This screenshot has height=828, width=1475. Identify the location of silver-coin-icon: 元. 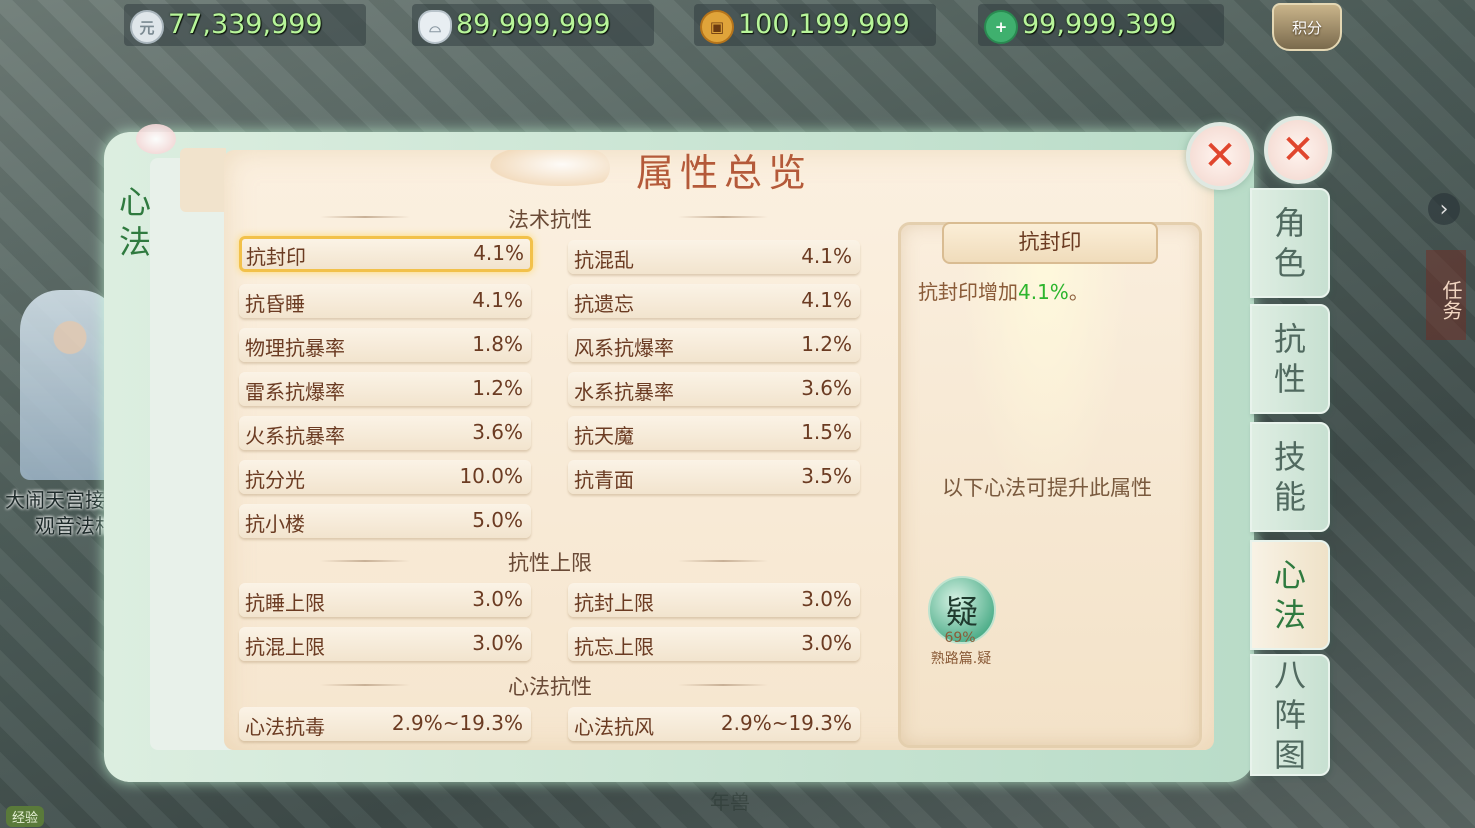
(147, 27).